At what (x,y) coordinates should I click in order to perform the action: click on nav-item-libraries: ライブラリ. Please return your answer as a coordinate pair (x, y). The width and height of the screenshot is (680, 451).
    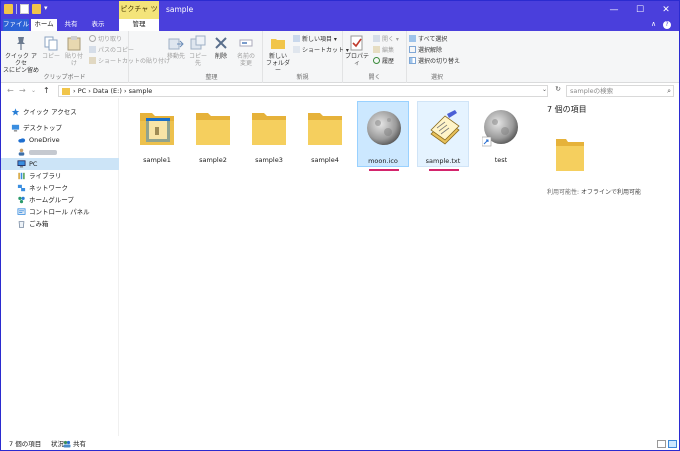
    Looking at the image, I should click on (60, 176).